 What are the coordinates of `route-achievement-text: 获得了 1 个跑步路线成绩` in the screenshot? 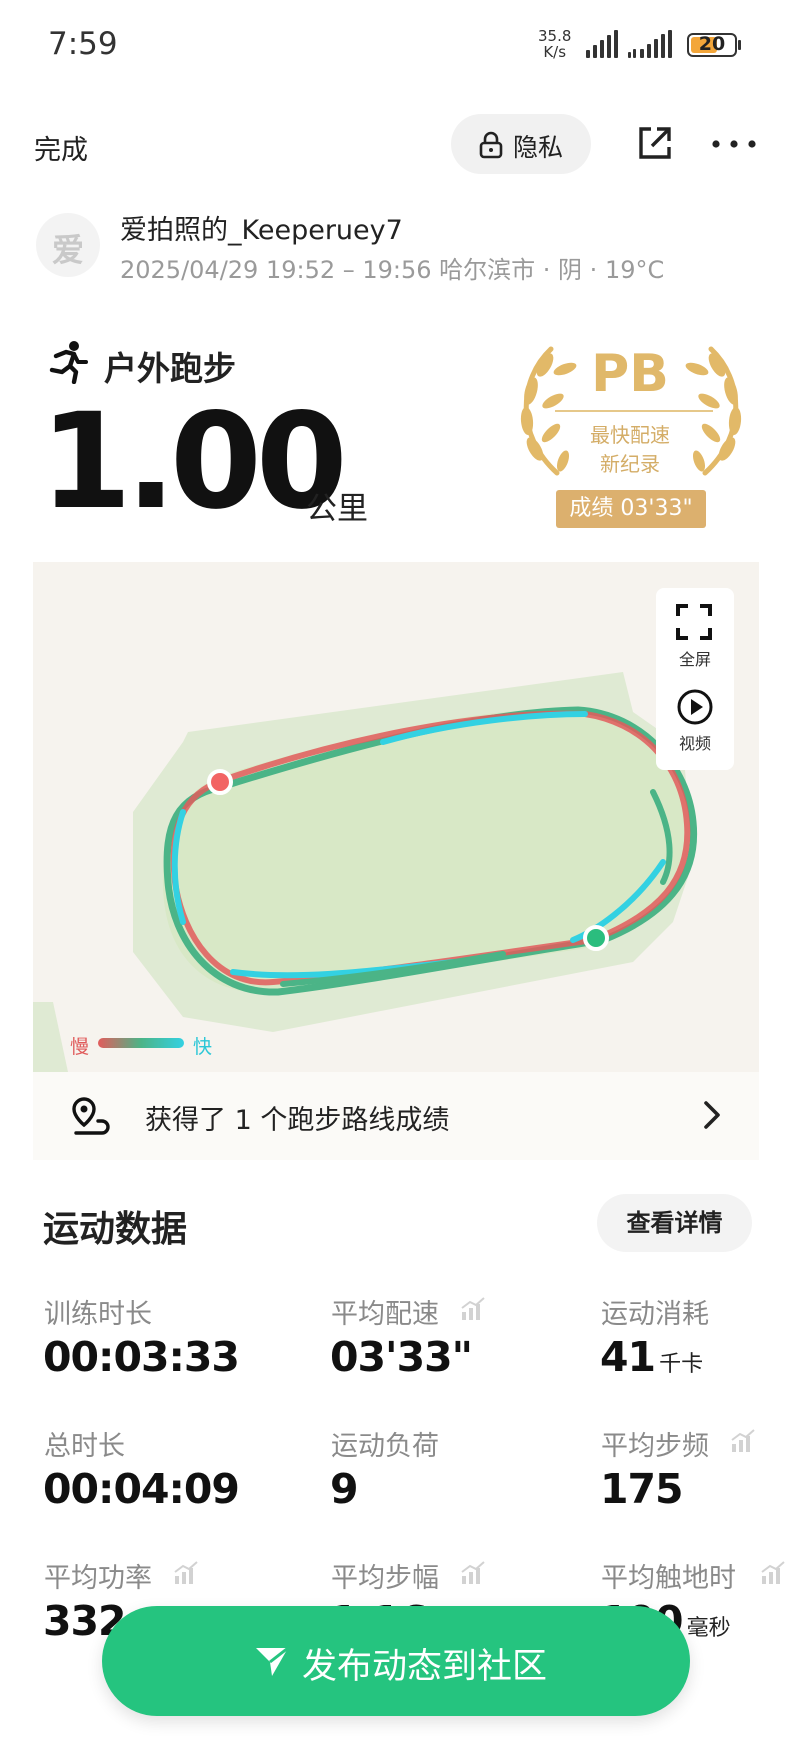 It's located at (297, 1117).